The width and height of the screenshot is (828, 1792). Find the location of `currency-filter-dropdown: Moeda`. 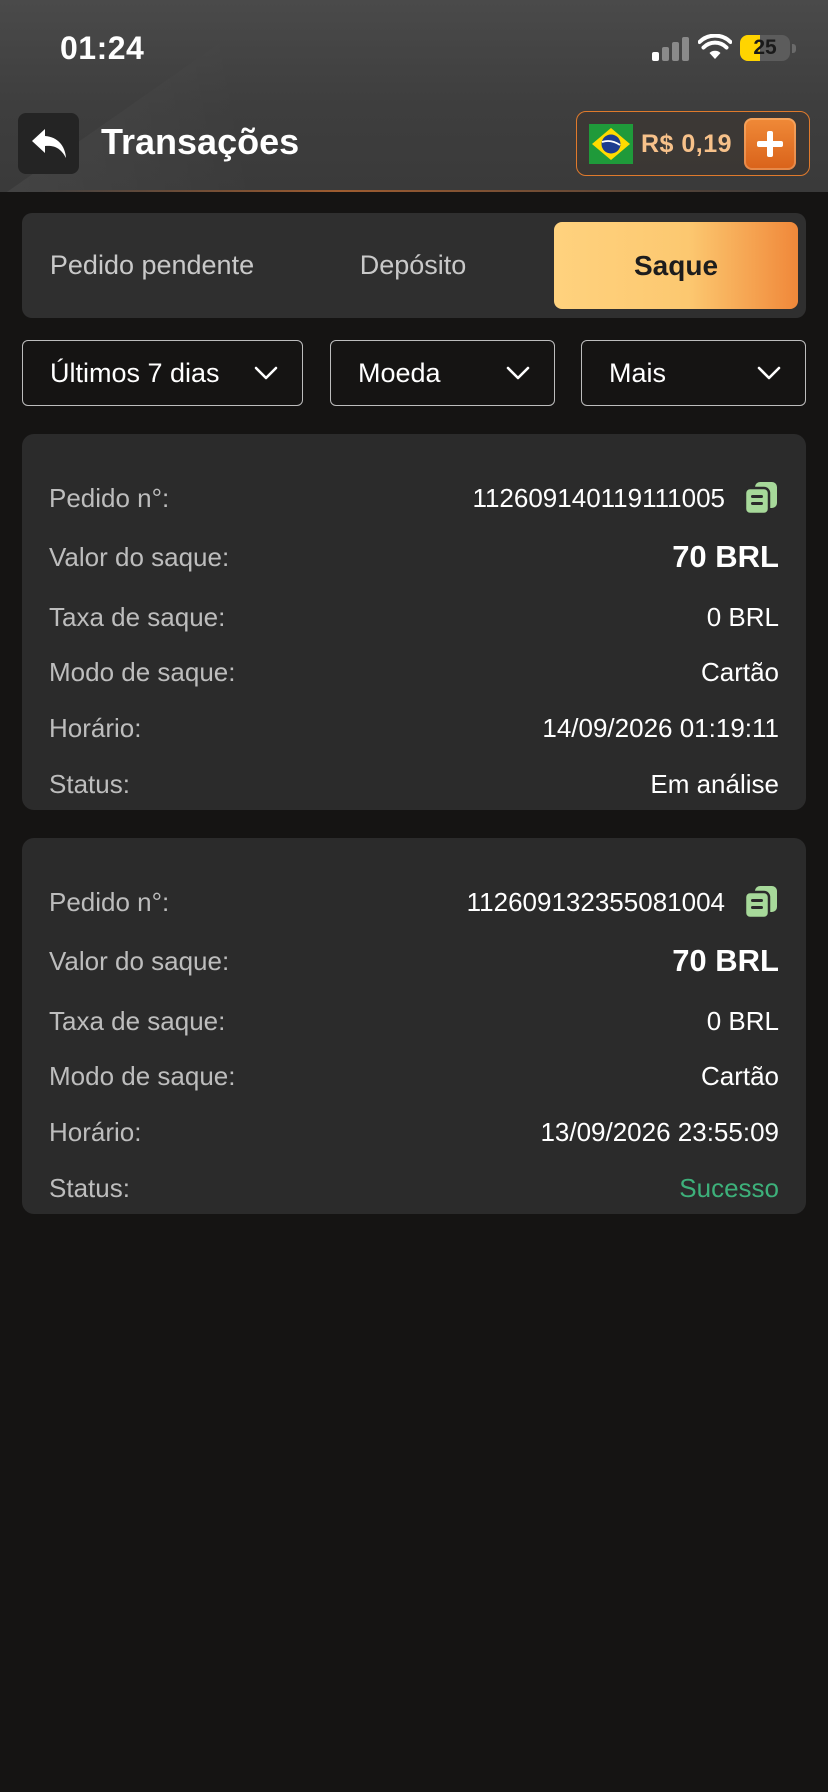

currency-filter-dropdown: Moeda is located at coordinates (442, 373).